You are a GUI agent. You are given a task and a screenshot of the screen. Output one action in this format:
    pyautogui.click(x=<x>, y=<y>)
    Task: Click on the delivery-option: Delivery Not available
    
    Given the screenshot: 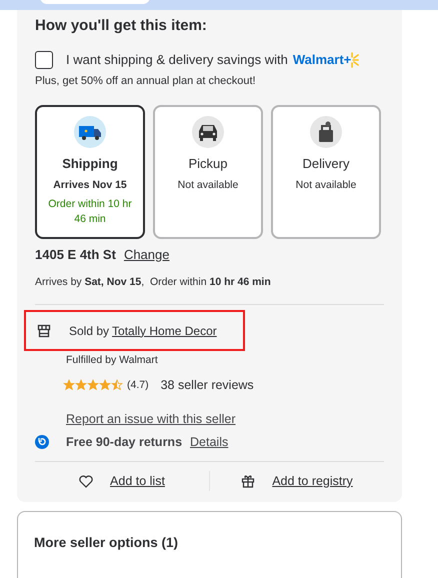 What is the action you would take?
    pyautogui.click(x=326, y=172)
    